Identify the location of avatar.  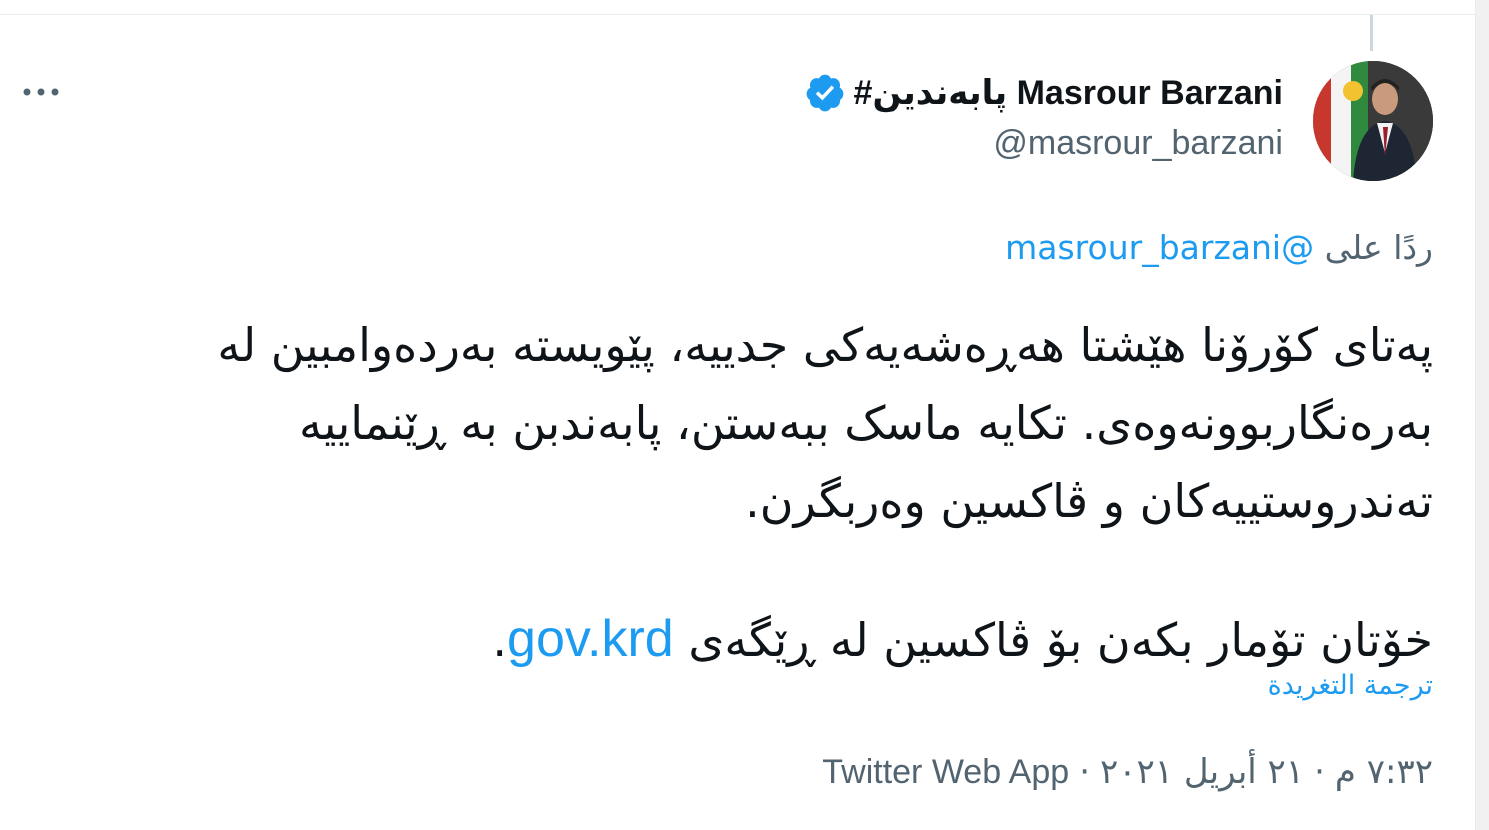
(1373, 121).